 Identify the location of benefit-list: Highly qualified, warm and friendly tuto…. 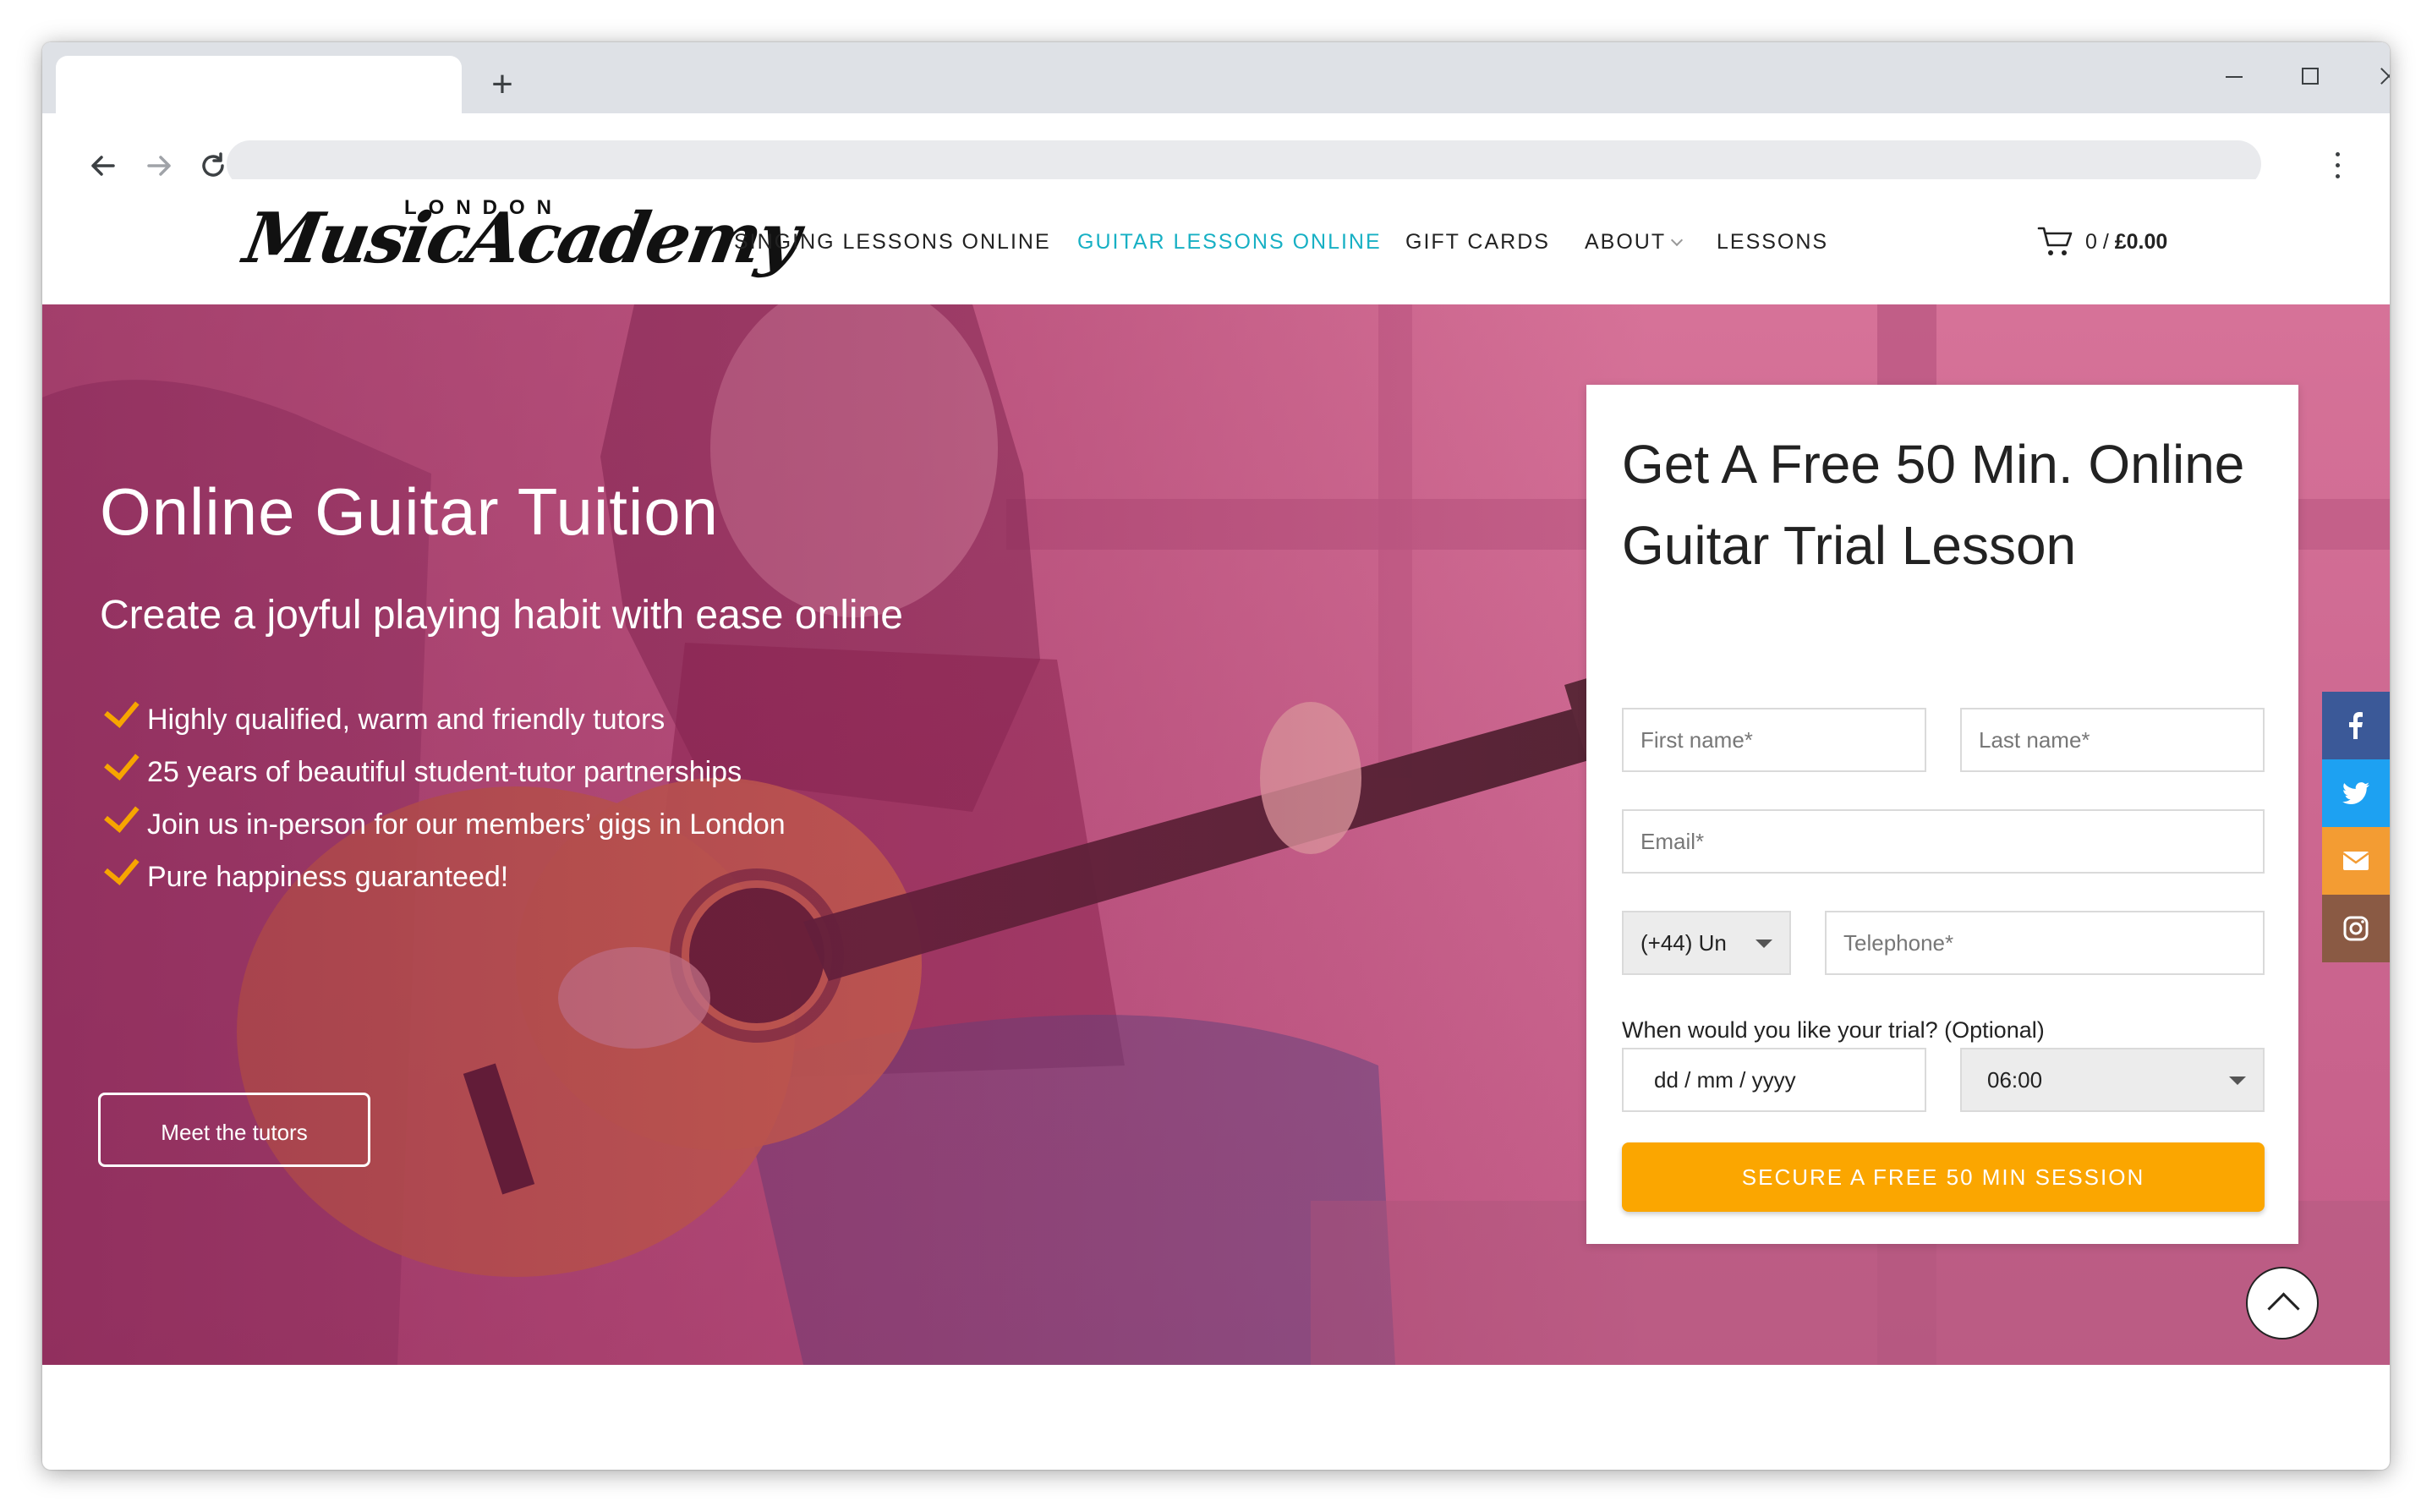
(445, 797).